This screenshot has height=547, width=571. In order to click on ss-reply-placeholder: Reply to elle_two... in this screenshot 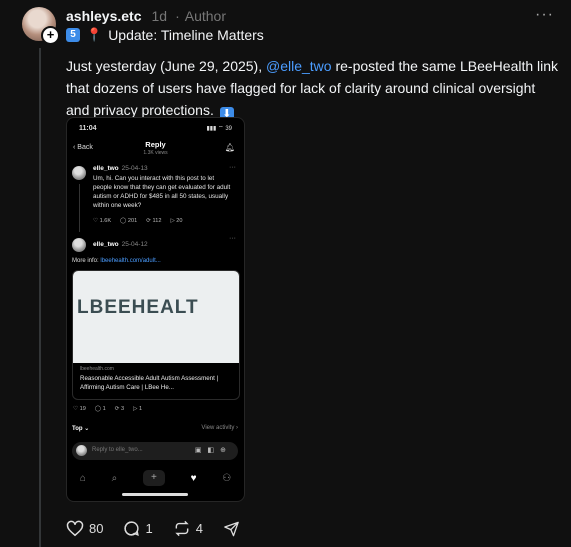, I will do `click(117, 450)`.